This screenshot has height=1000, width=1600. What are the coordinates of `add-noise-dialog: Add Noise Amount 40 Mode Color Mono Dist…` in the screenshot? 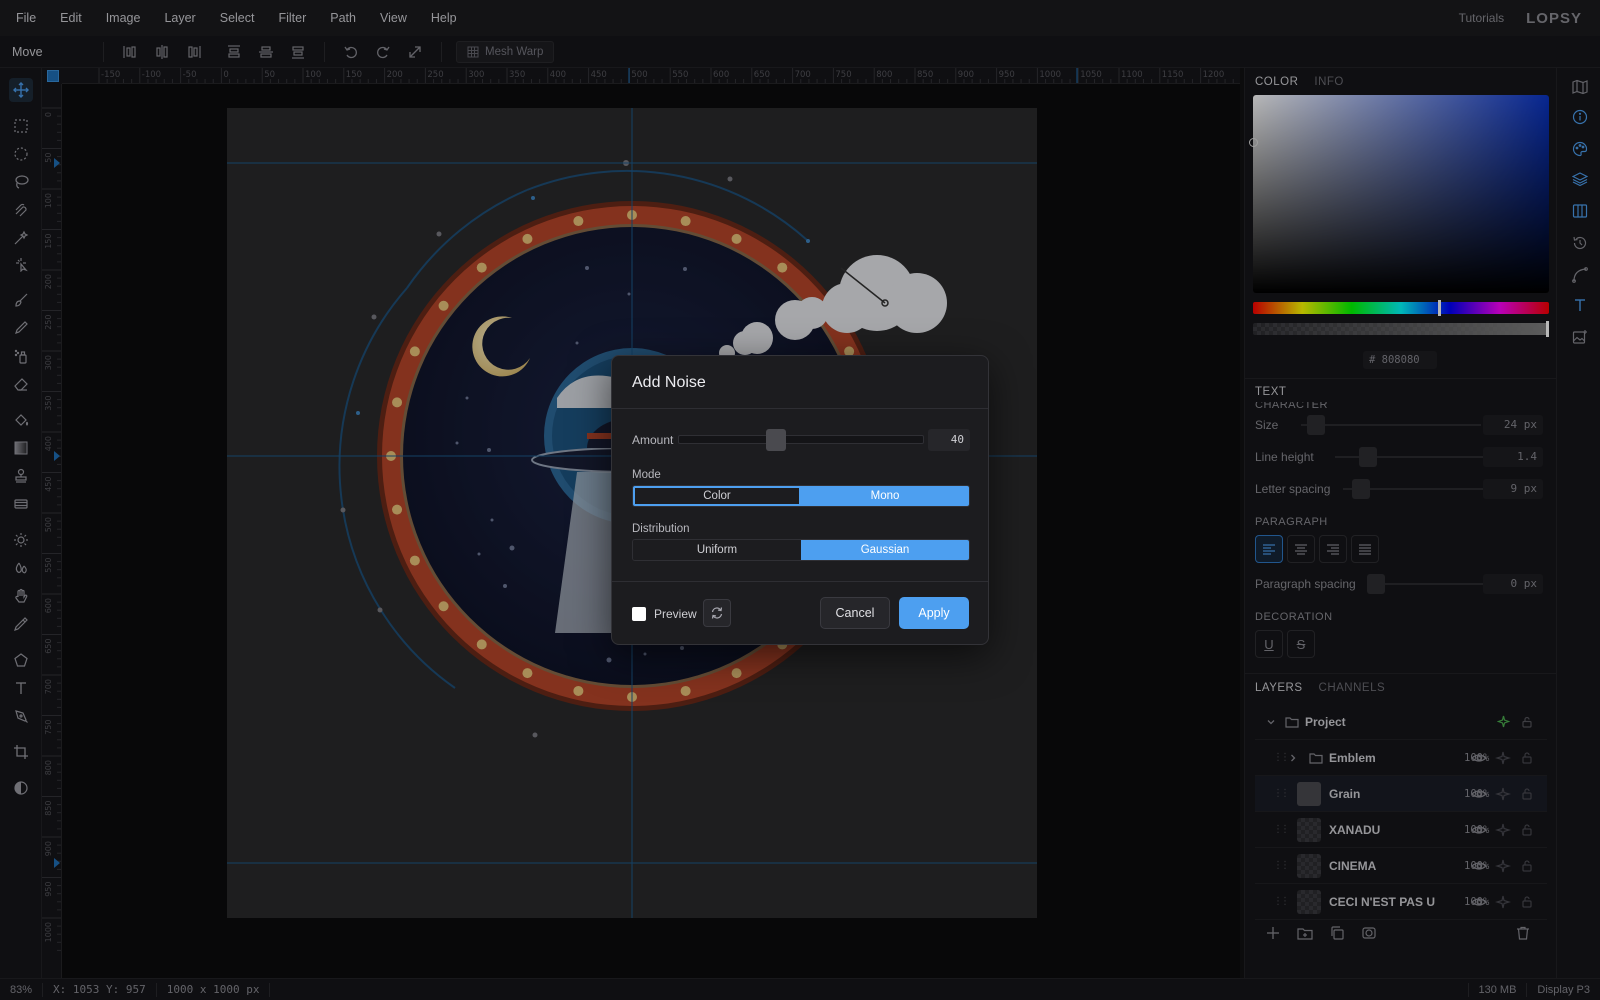 It's located at (800, 500).